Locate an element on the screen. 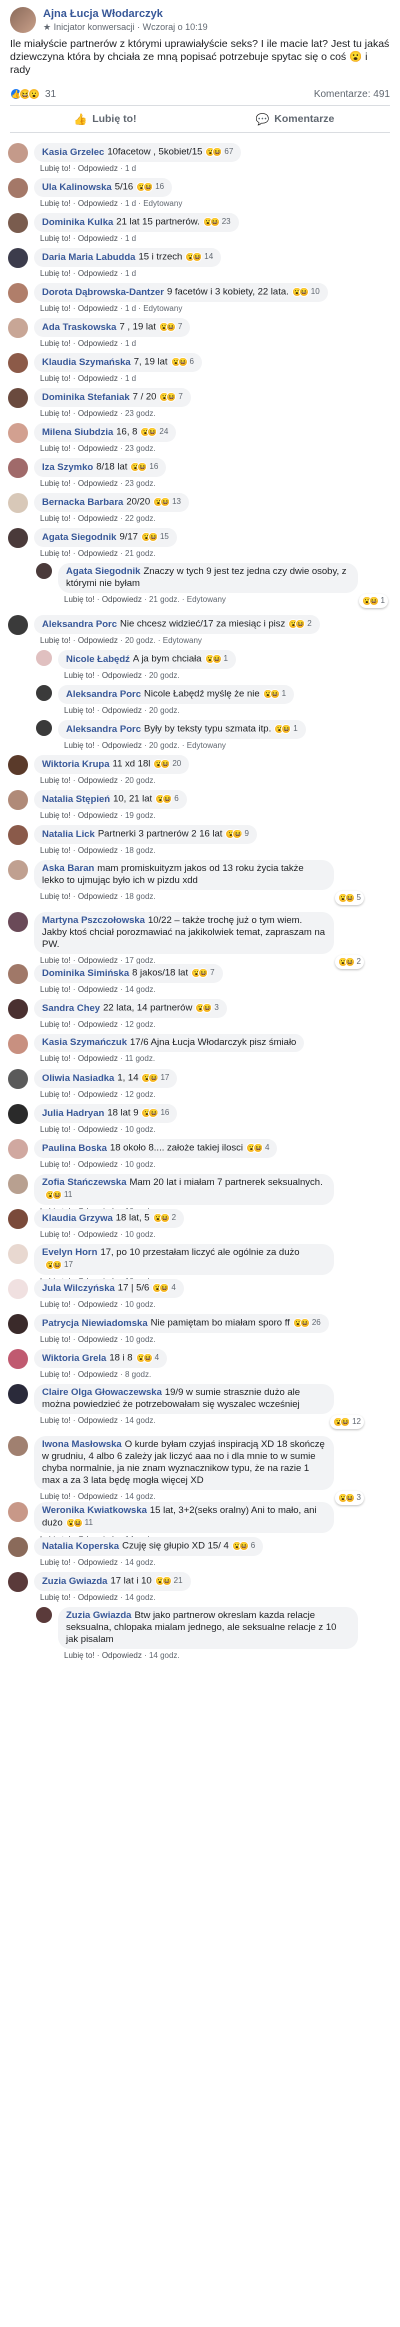 The height and width of the screenshot is (2327, 400). comment-time: 18 godz. is located at coordinates (140, 850).